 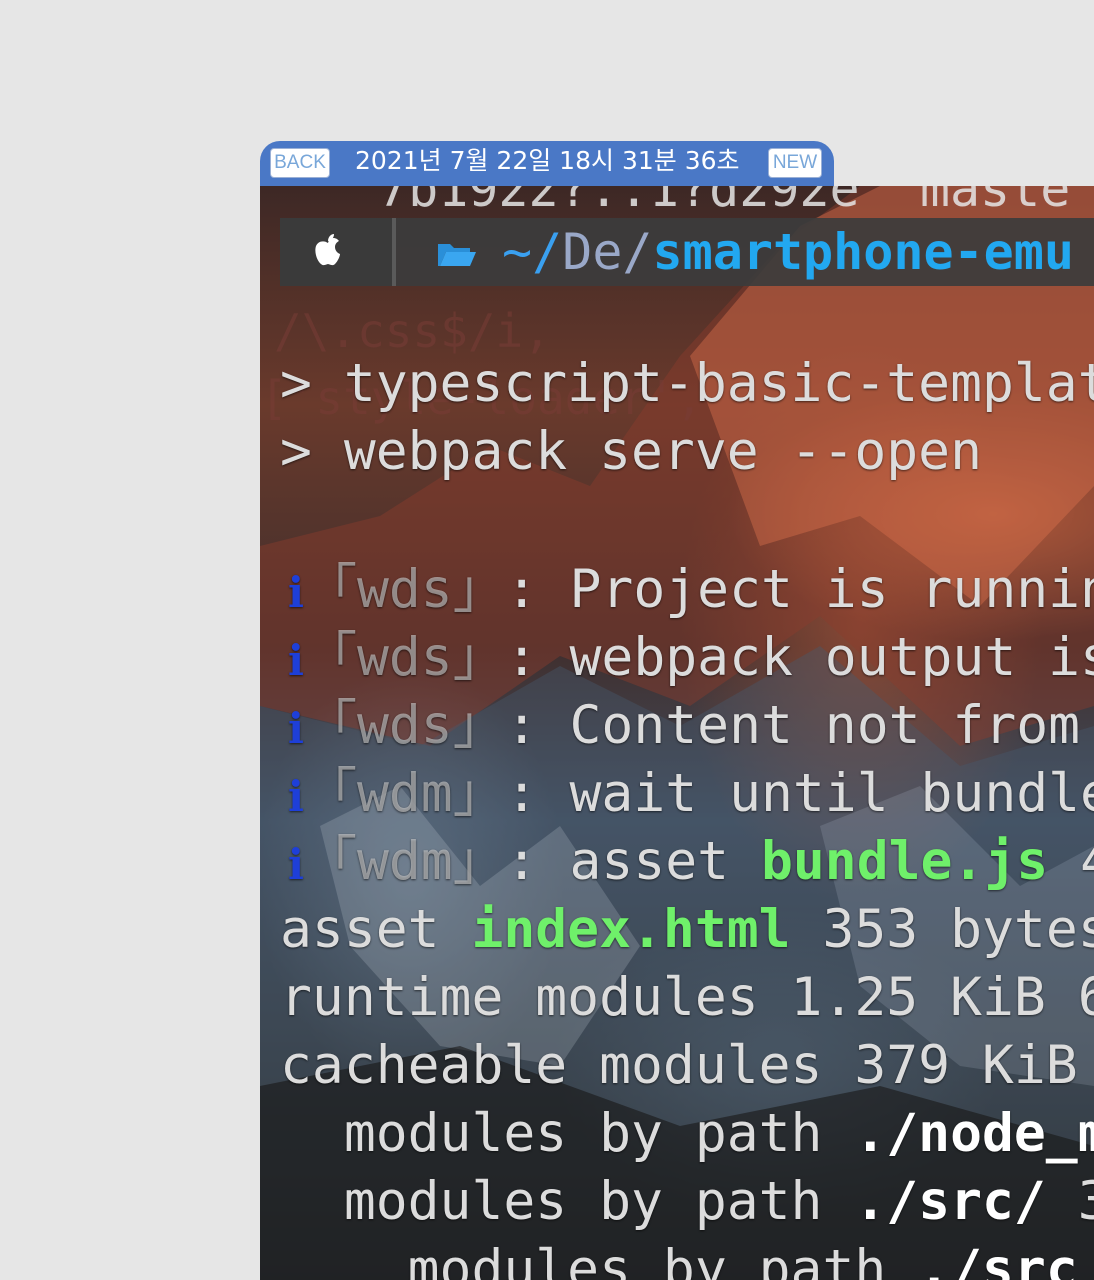 I want to click on terminal-line-modules: modules by path ./src/ 3, so click(x=687, y=1202).